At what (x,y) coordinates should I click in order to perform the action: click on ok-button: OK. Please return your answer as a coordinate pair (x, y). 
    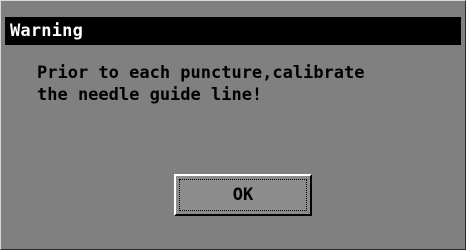
    Looking at the image, I should click on (243, 195).